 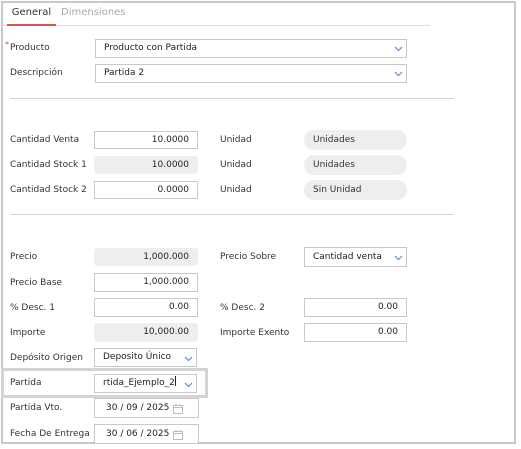 I want to click on cantidad-venta-input: 10.0000, so click(x=146, y=140).